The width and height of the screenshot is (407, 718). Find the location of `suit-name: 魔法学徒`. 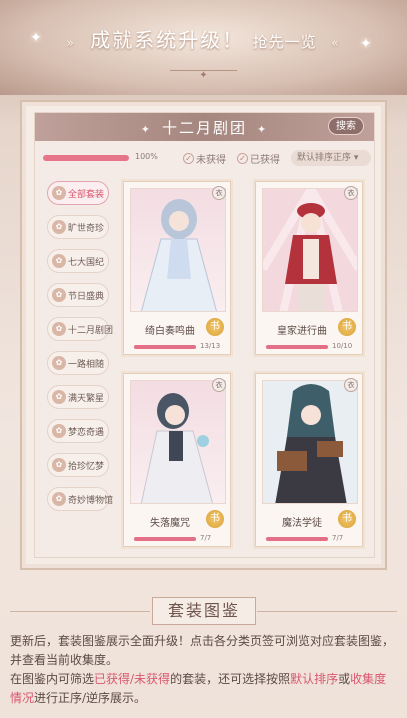

suit-name: 魔法学徒 is located at coordinates (302, 523).